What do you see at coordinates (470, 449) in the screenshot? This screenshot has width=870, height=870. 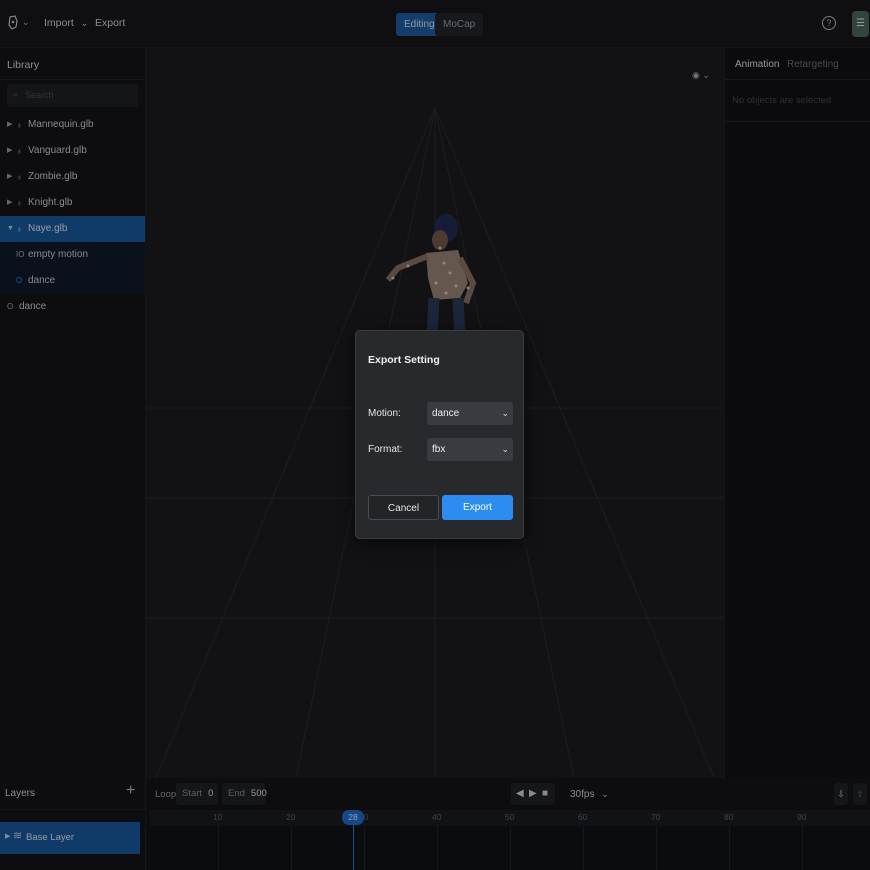 I see `format-select: fbx ⌄` at bounding box center [470, 449].